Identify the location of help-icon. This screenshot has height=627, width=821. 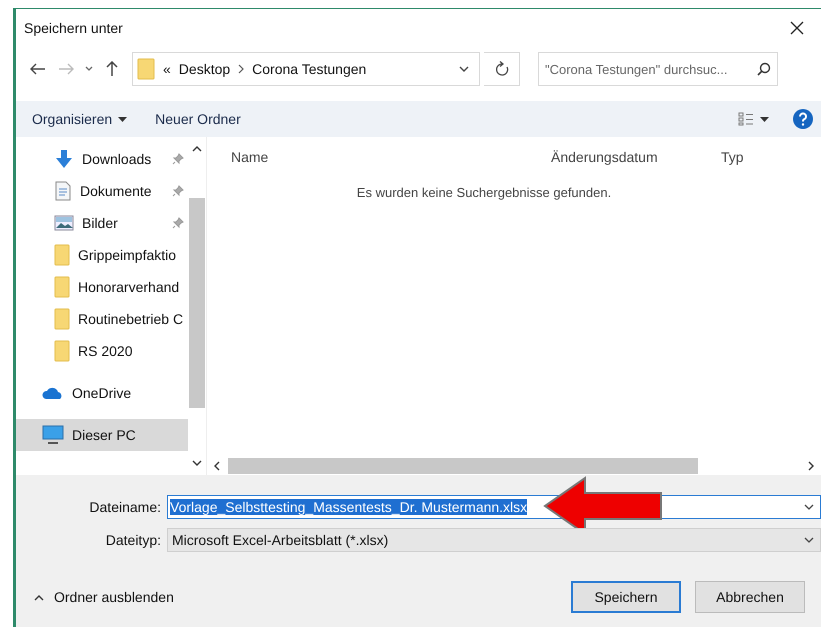
(803, 119).